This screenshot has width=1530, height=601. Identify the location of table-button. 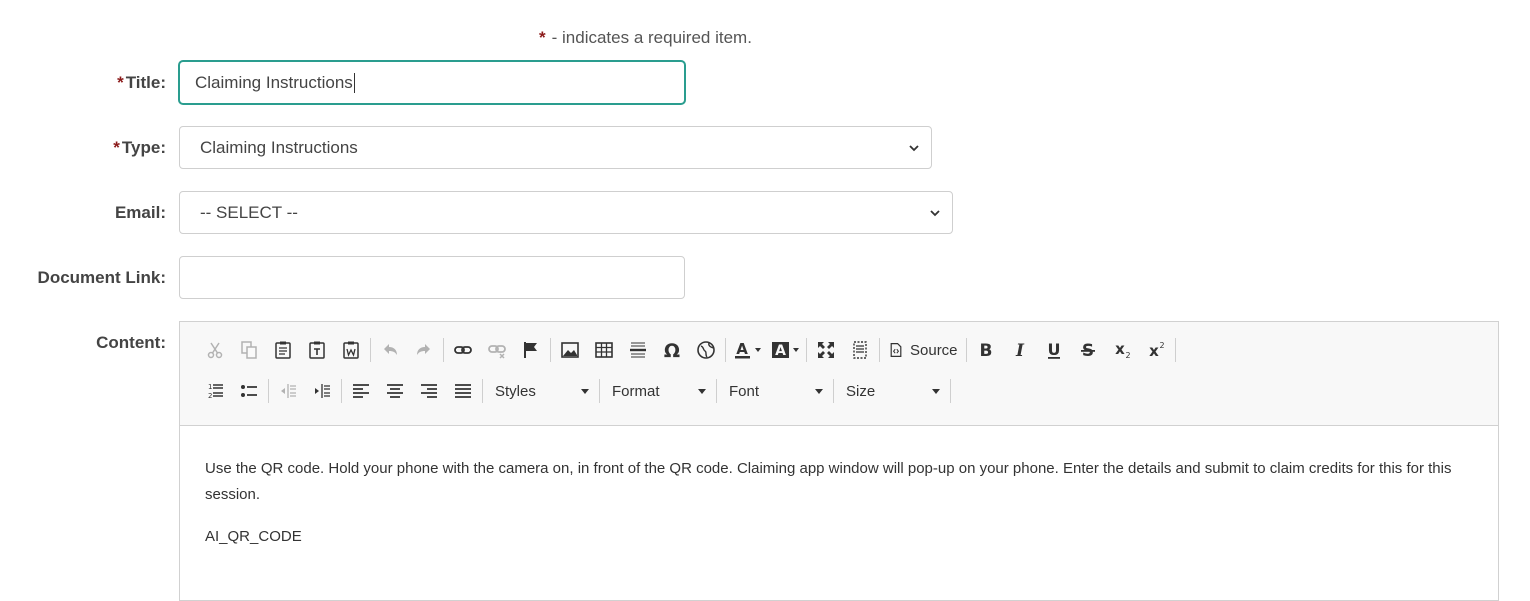
(604, 350).